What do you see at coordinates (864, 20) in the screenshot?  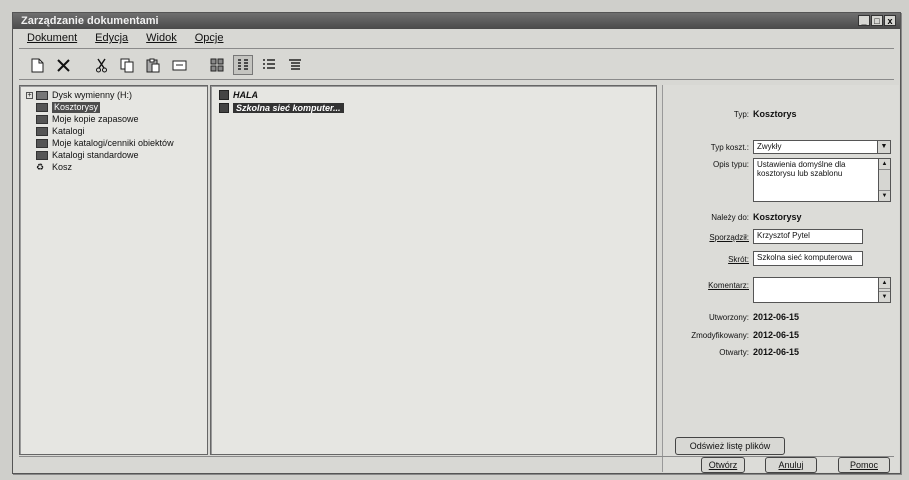 I see `minimize-button: _` at bounding box center [864, 20].